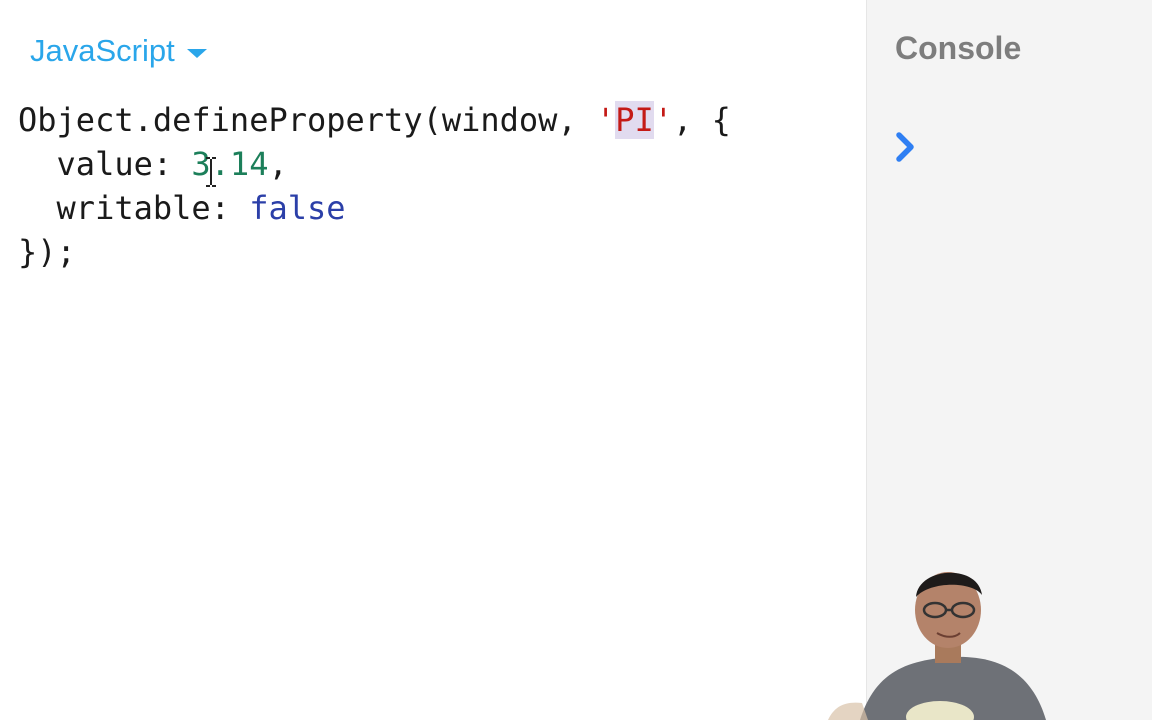 This screenshot has width=1152, height=720. I want to click on code-line-1: Object.defineProperty(window, 'PI', {, so click(374, 120).